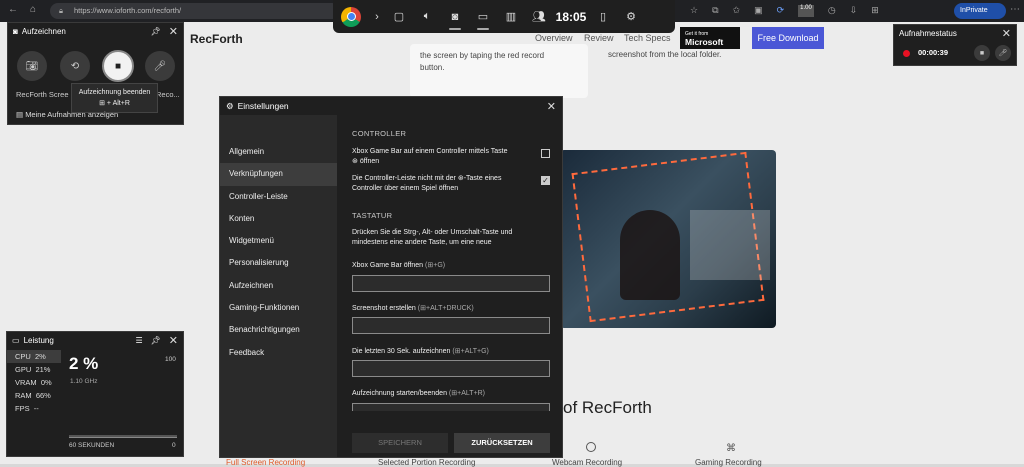 The width and height of the screenshot is (1024, 467). I want to click on profile-badge: 1.00, so click(806, 11).